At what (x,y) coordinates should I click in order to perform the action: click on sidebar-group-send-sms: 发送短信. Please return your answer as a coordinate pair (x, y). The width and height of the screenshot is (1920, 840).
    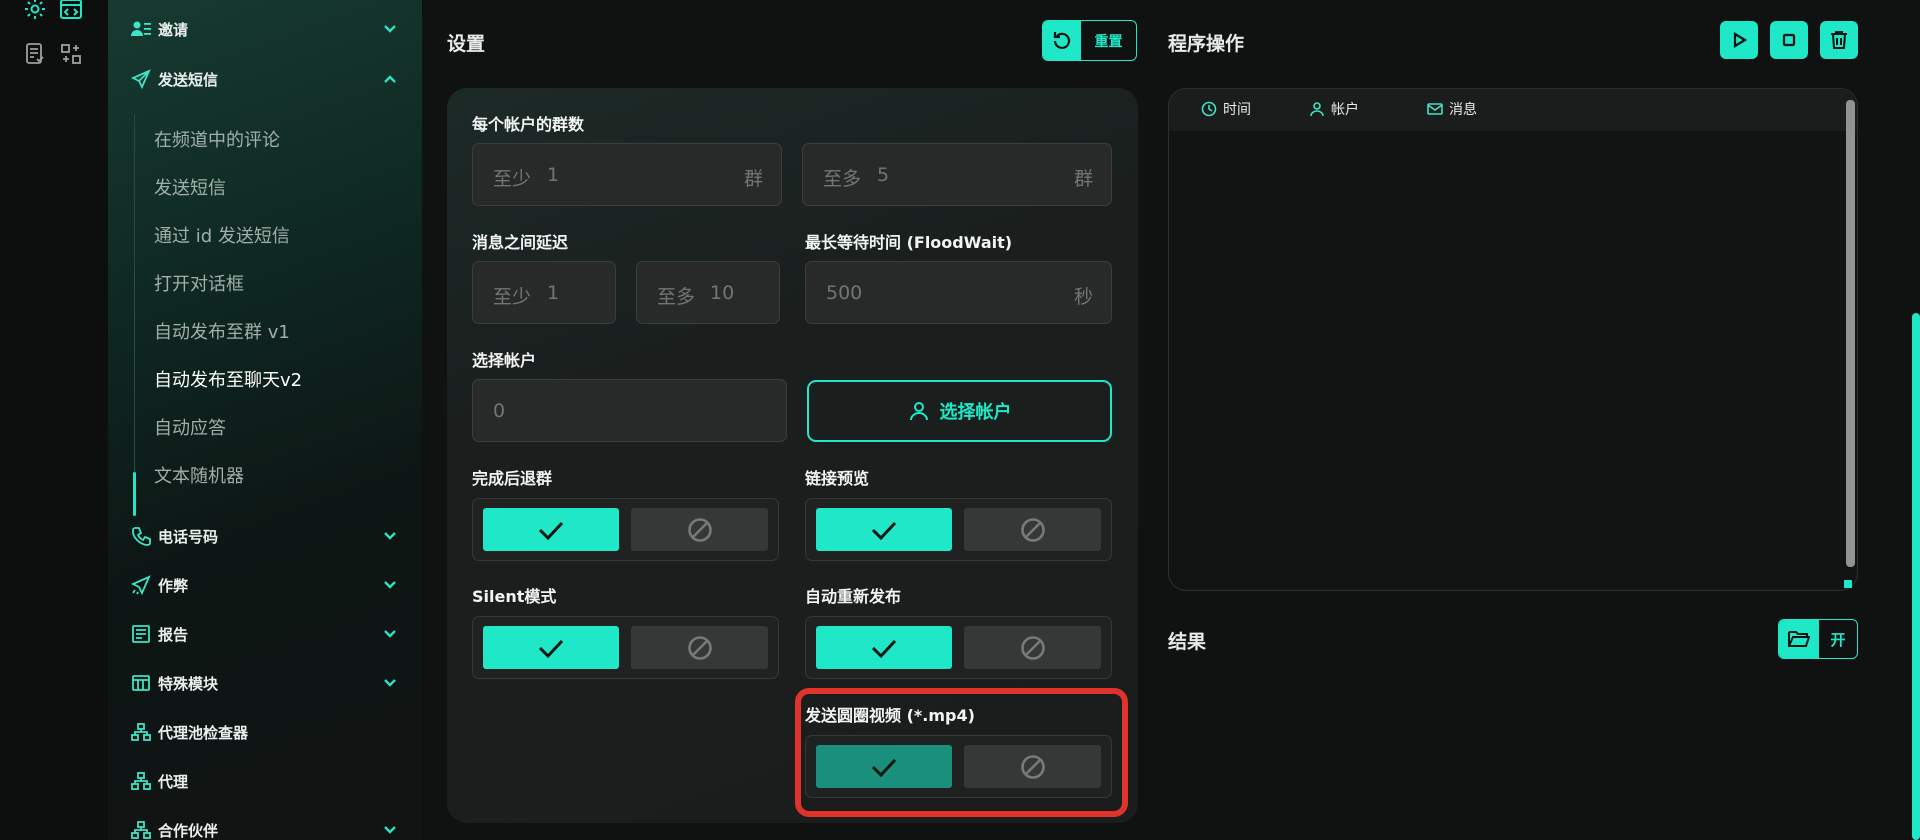
    Looking at the image, I should click on (265, 79).